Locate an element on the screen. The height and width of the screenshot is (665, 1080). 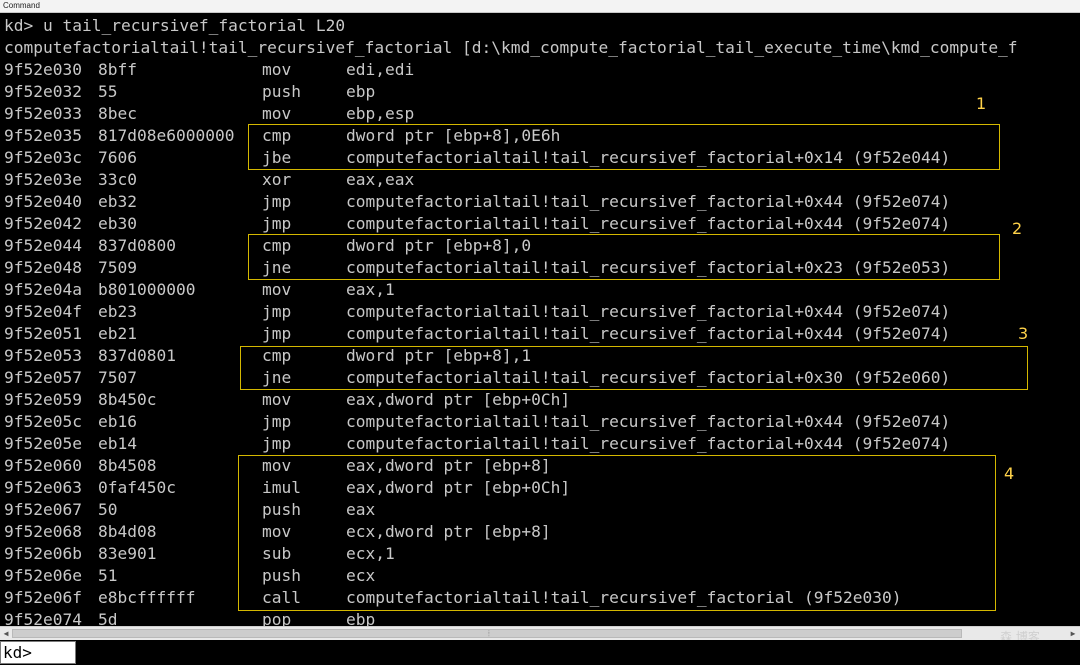
command-echo-line: kd> u tail_recursivef_factorial L20 is located at coordinates (175, 25).